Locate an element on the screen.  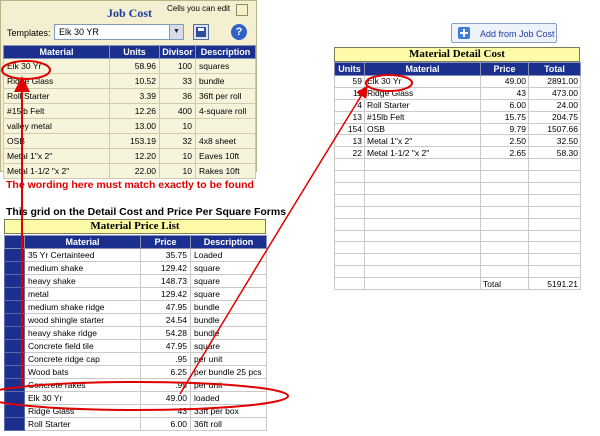
table-cell: medium shake is located at coordinates (82, 268).